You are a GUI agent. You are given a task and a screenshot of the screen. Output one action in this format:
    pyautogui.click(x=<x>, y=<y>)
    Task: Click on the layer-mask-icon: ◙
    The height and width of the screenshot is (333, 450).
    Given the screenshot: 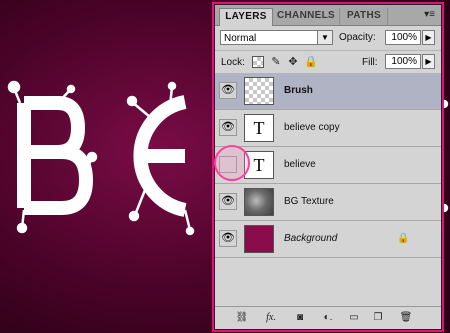 What is the action you would take?
    pyautogui.click(x=300, y=318)
    